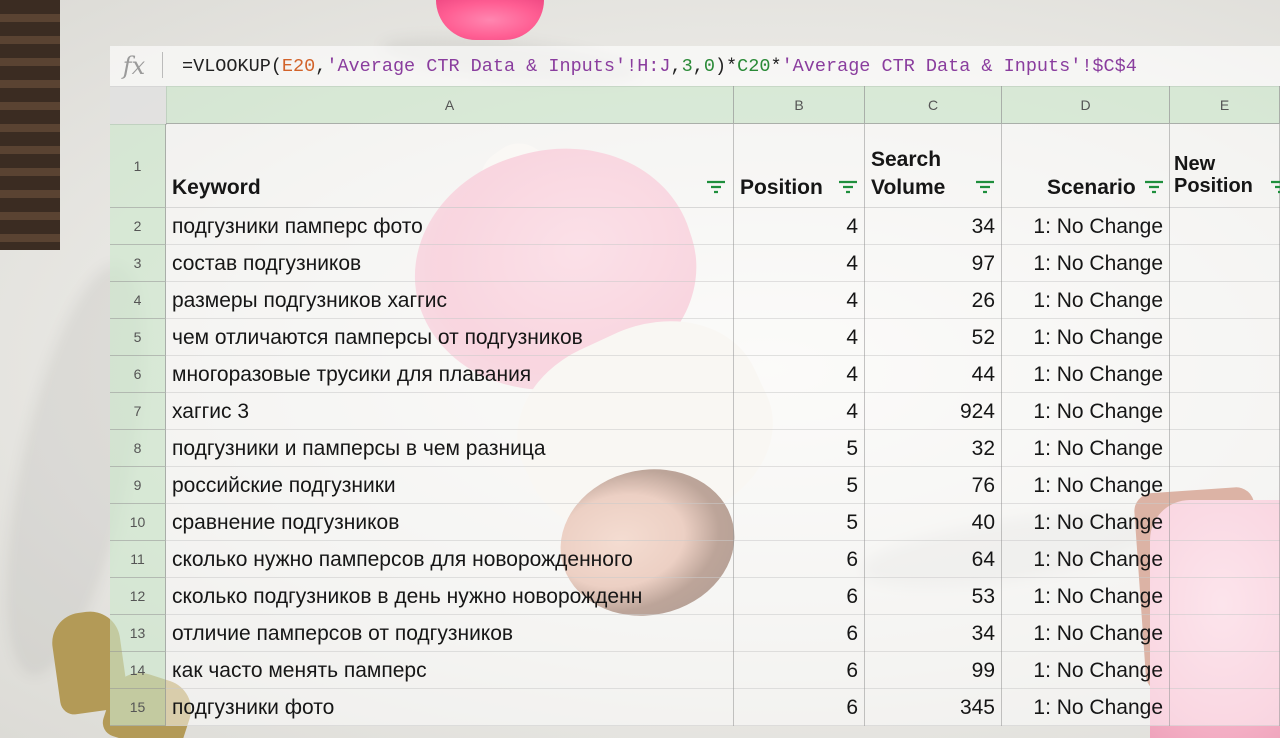  What do you see at coordinates (933, 166) in the screenshot?
I see `header-cell-search-volume: Search Volume` at bounding box center [933, 166].